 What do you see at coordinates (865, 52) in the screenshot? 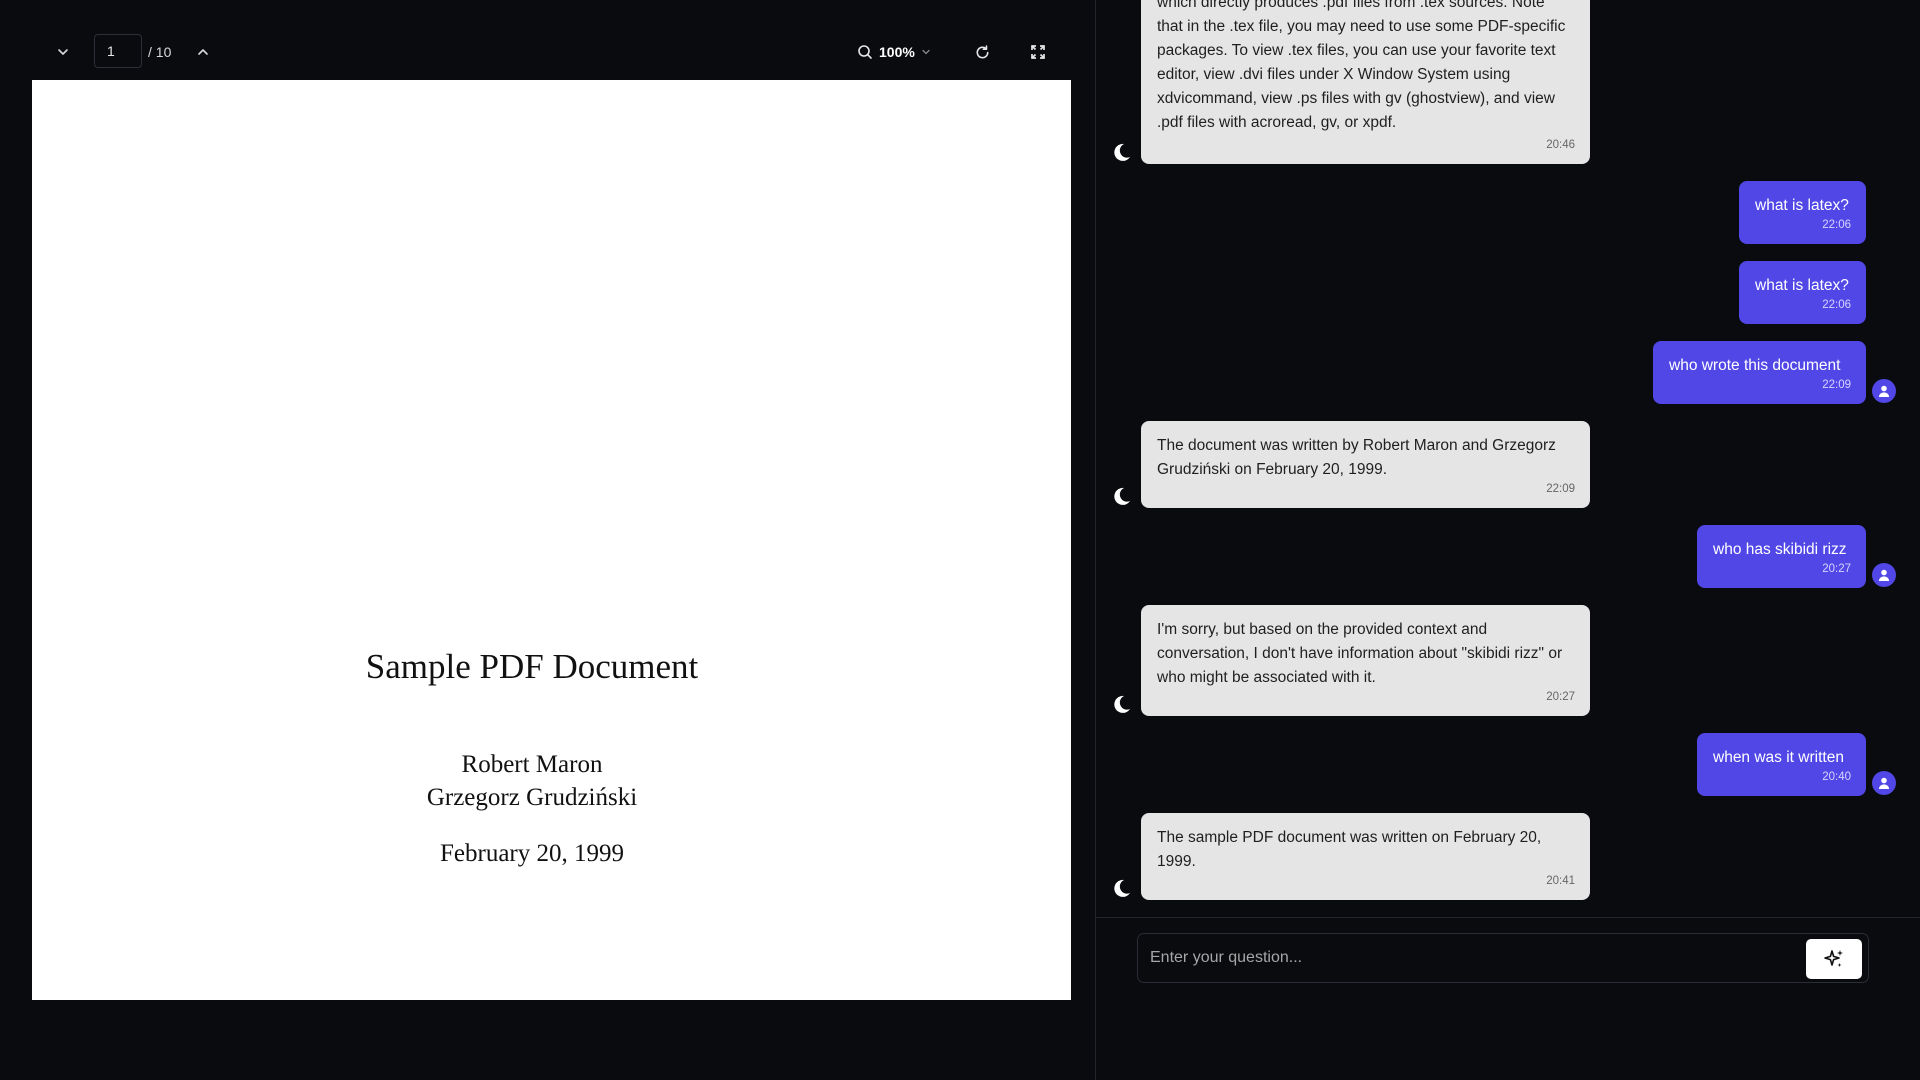
I see `search-icon` at bounding box center [865, 52].